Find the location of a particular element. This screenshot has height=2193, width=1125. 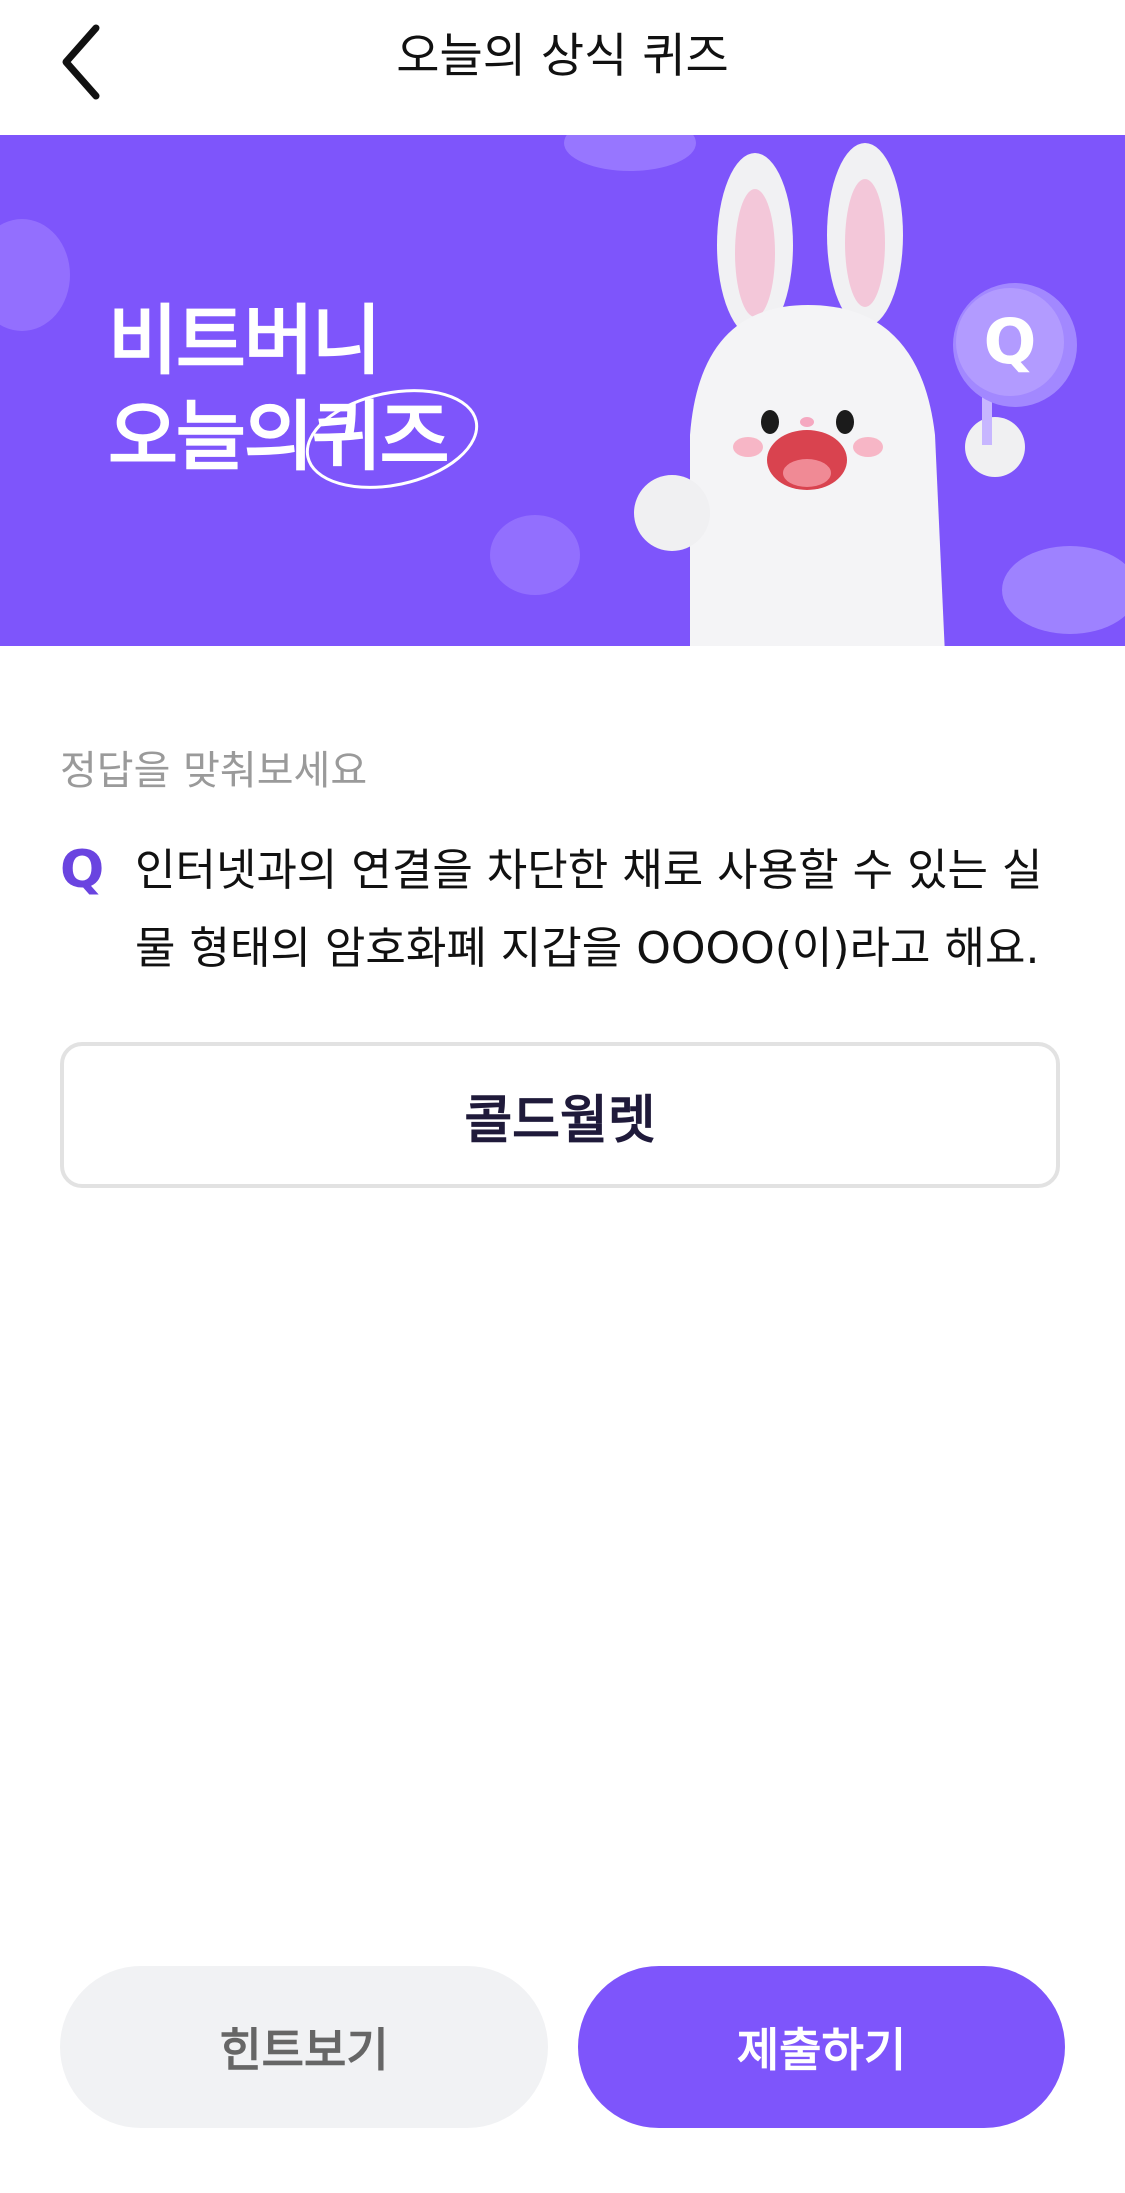

instruction-text: 정답을 맞춰보세요 is located at coordinates (214, 771).